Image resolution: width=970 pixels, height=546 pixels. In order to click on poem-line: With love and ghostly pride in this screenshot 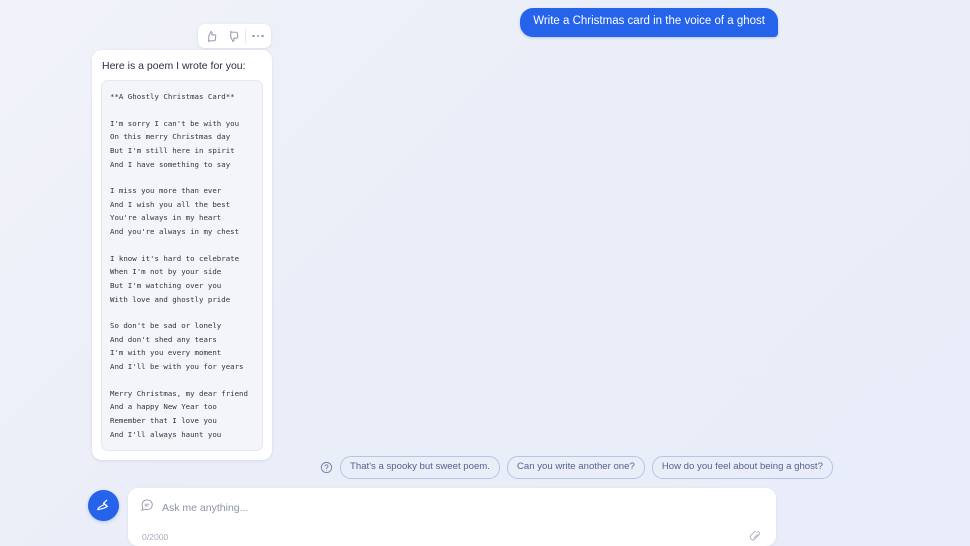, I will do `click(170, 299)`.